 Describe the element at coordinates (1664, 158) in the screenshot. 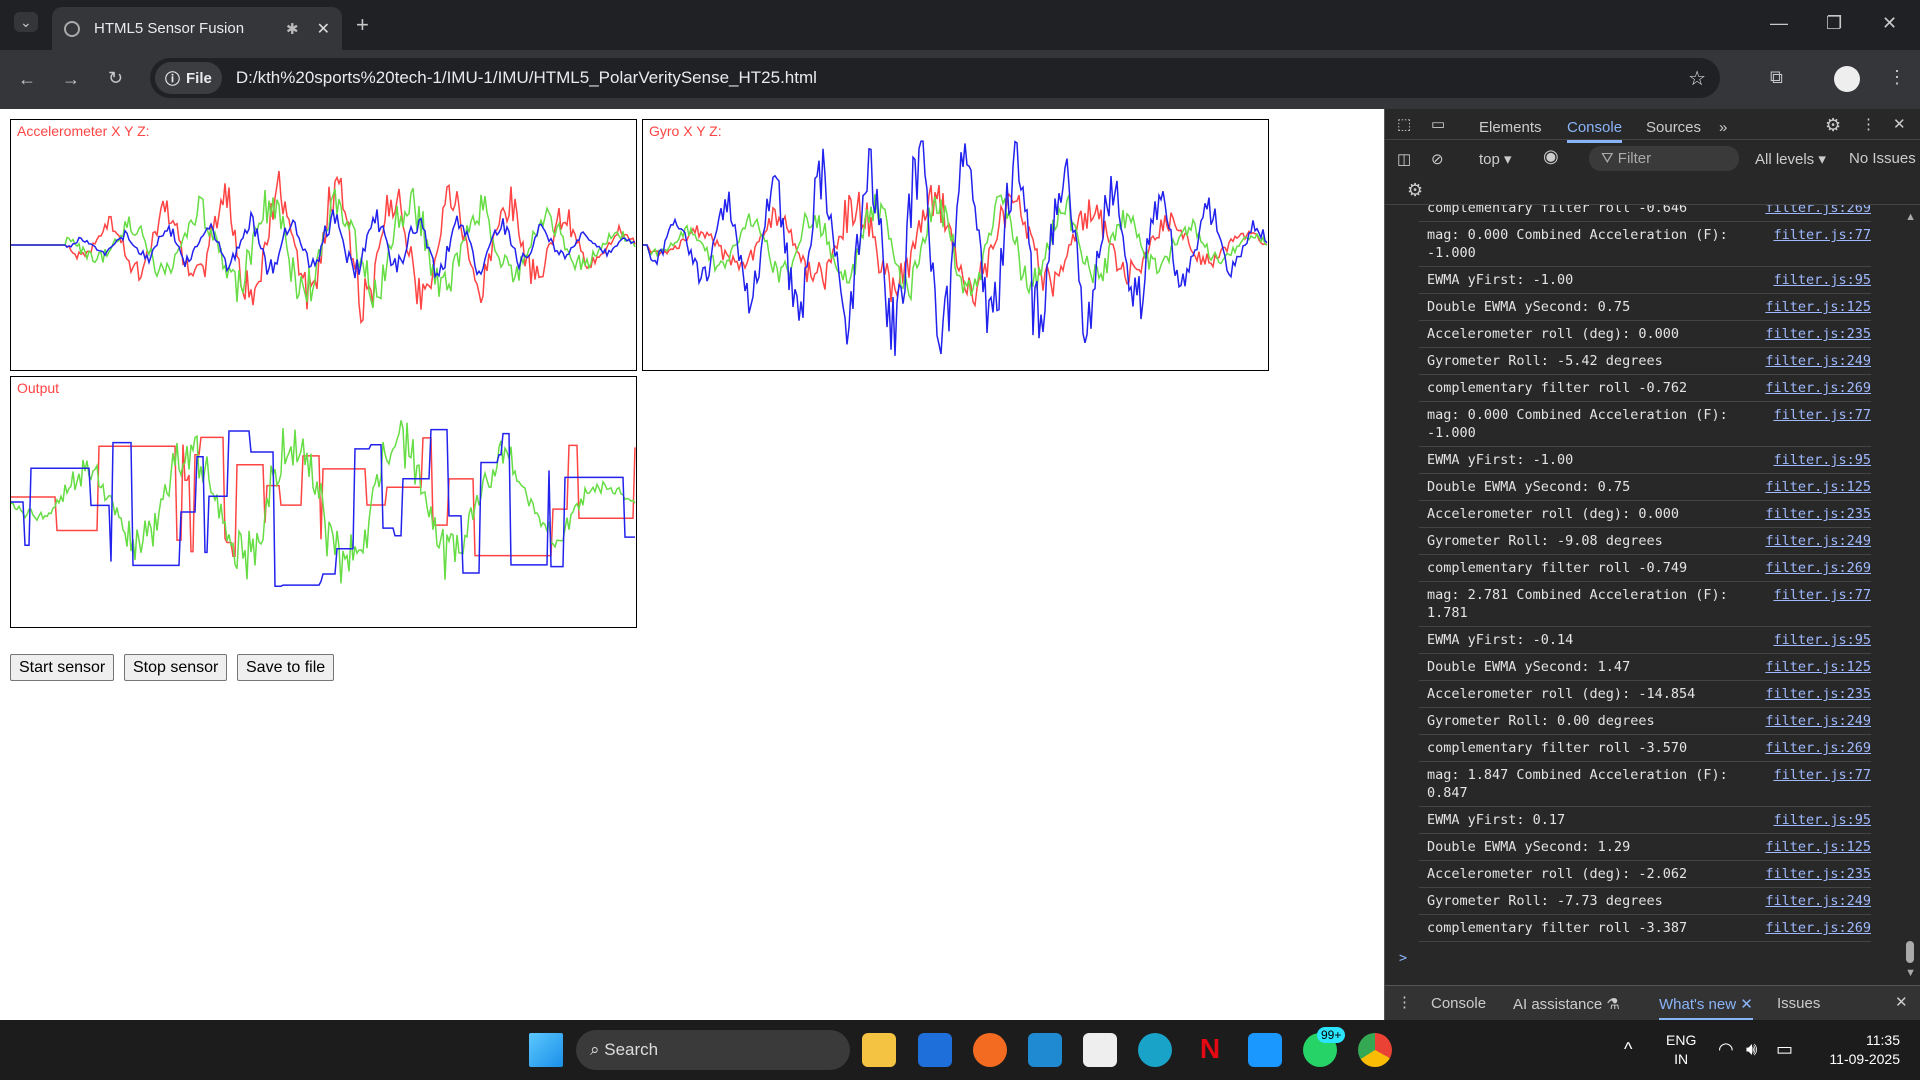

I see `filter-input: ⛛ Filter` at that location.